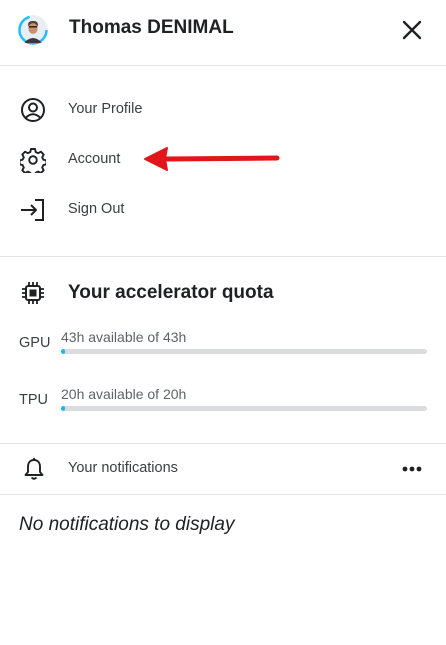 This screenshot has height=645, width=446. I want to click on quota-title: Your accelerator quota, so click(171, 292).